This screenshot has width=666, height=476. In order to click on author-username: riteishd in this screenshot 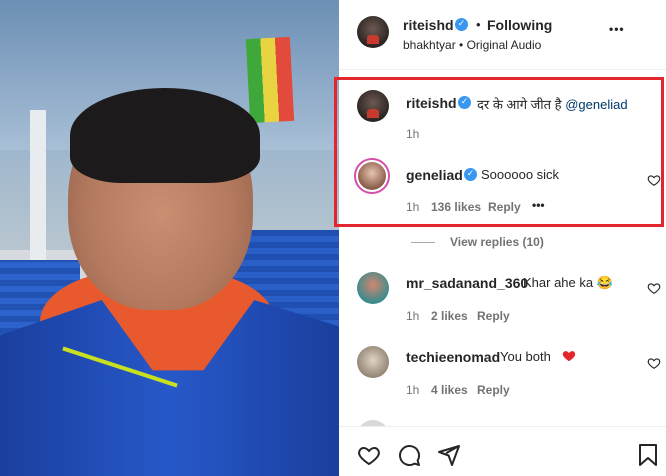, I will do `click(428, 25)`.